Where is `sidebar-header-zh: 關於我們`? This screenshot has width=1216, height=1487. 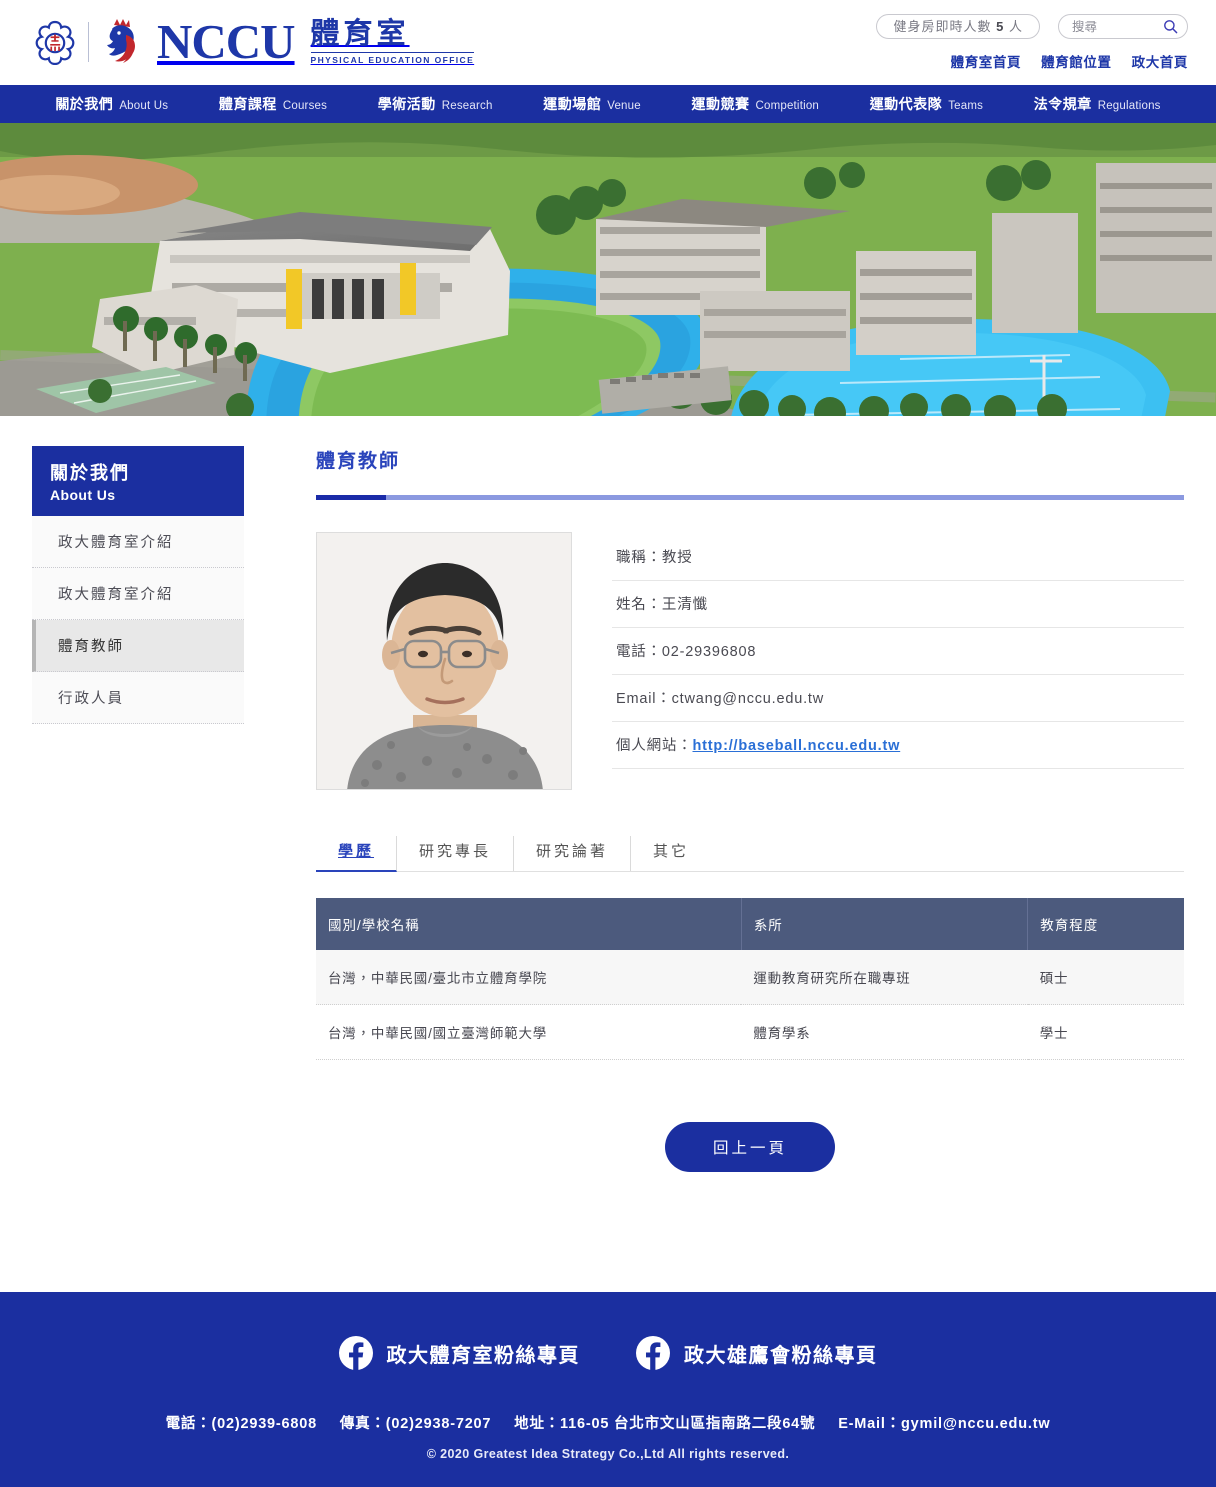
sidebar-header-zh: 關於我們 is located at coordinates (90, 473).